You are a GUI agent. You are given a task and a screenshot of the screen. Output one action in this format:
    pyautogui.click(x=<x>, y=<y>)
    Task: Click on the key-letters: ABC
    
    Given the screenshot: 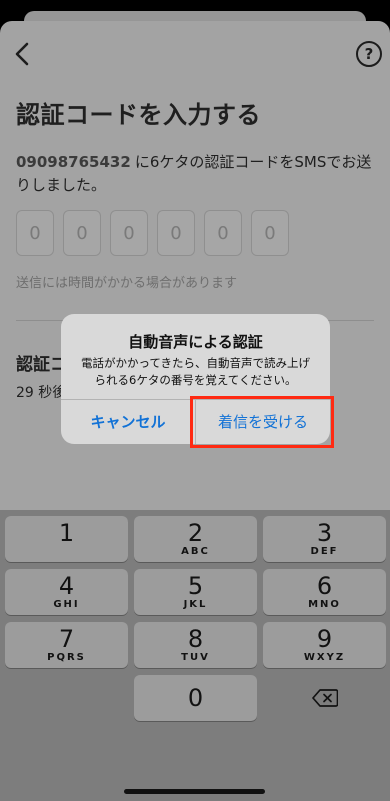 What is the action you would take?
    pyautogui.click(x=195, y=551)
    